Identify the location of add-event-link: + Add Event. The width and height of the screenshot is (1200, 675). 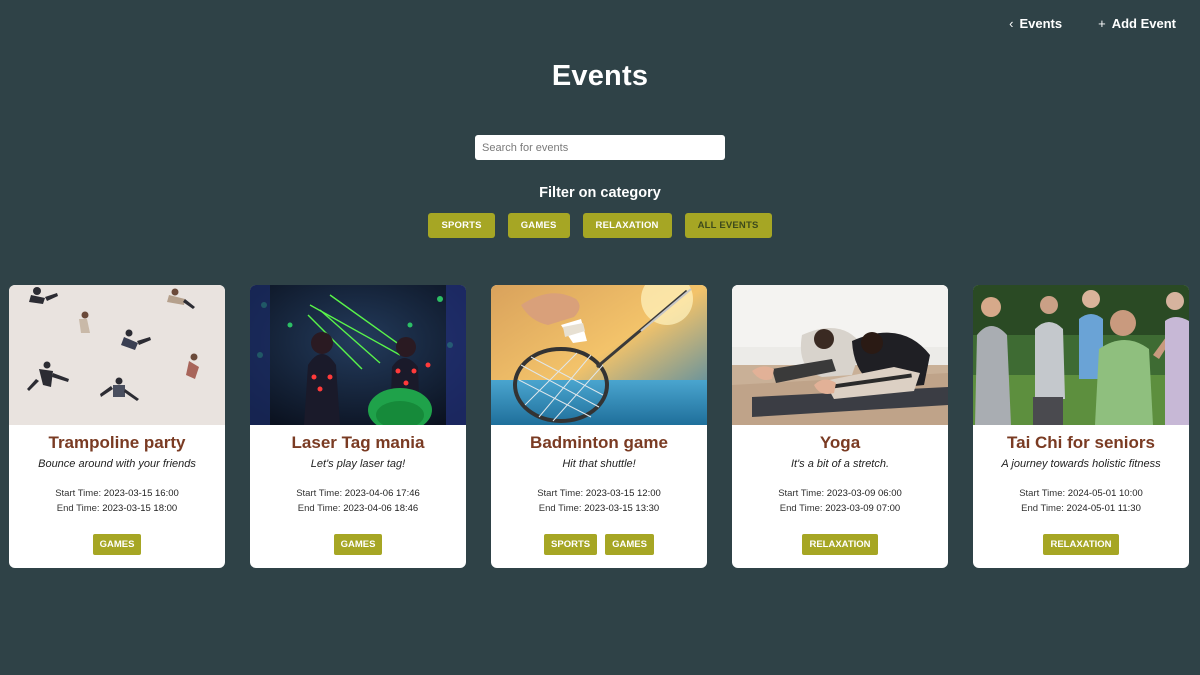
(1137, 23).